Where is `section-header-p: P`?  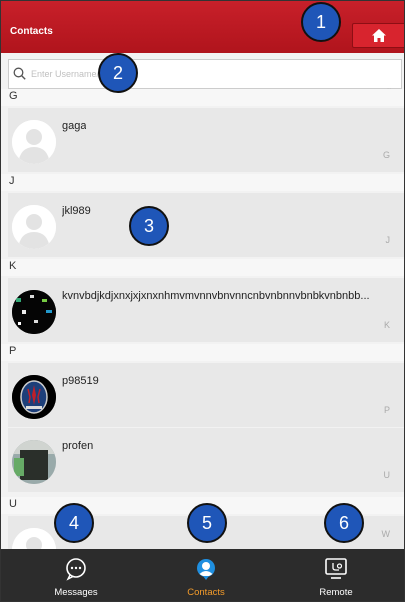
section-header-p: P is located at coordinates (202, 352).